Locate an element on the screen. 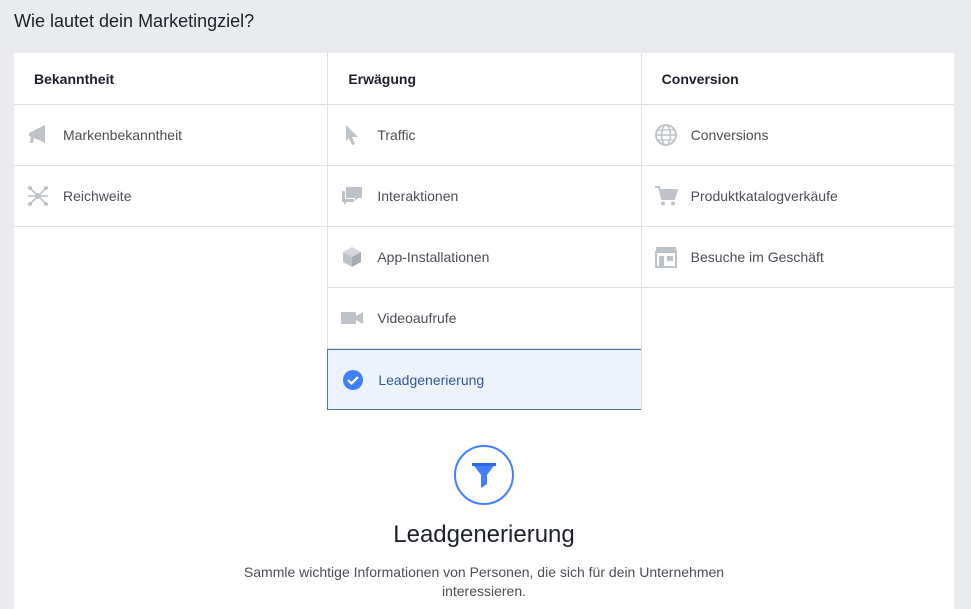 The width and height of the screenshot is (971, 609). objective-label: Produktkatalogverkäufe is located at coordinates (764, 196).